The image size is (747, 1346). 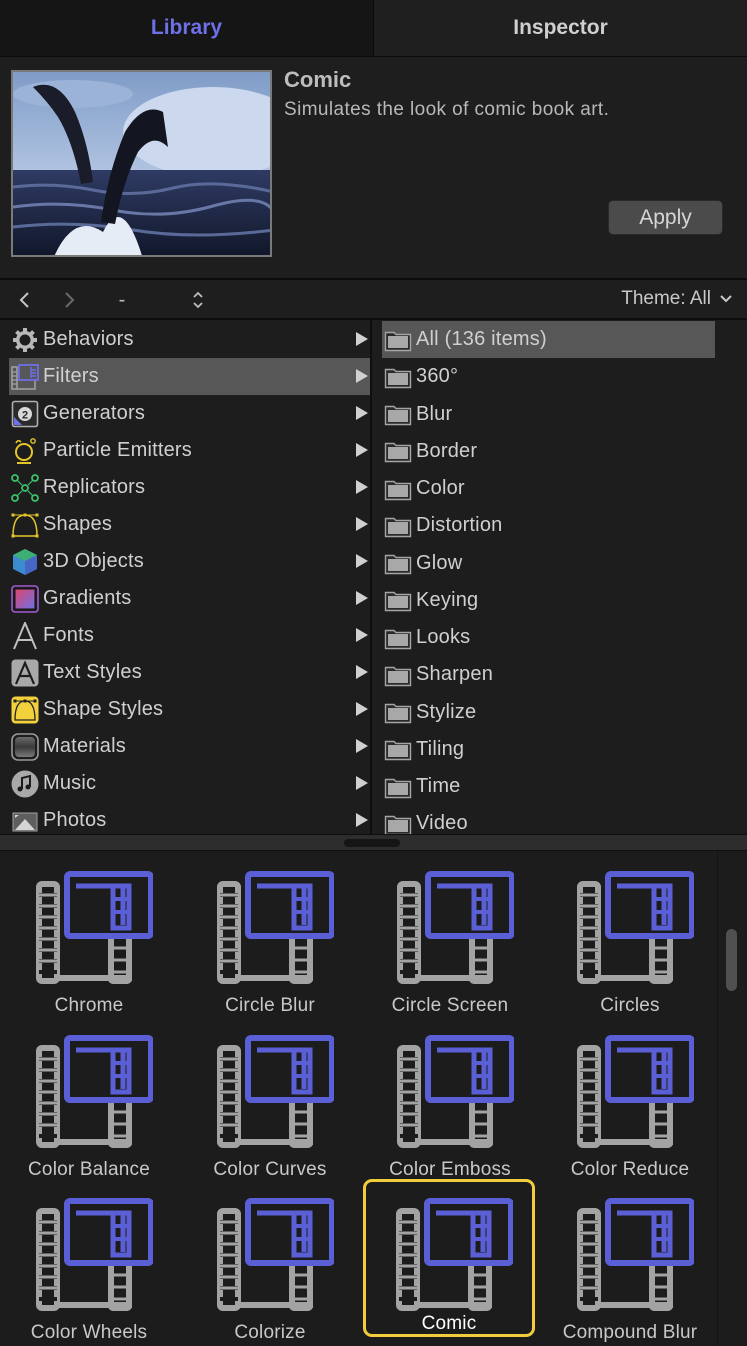 I want to click on filter-item-label: Color Balance, so click(x=89, y=1169).